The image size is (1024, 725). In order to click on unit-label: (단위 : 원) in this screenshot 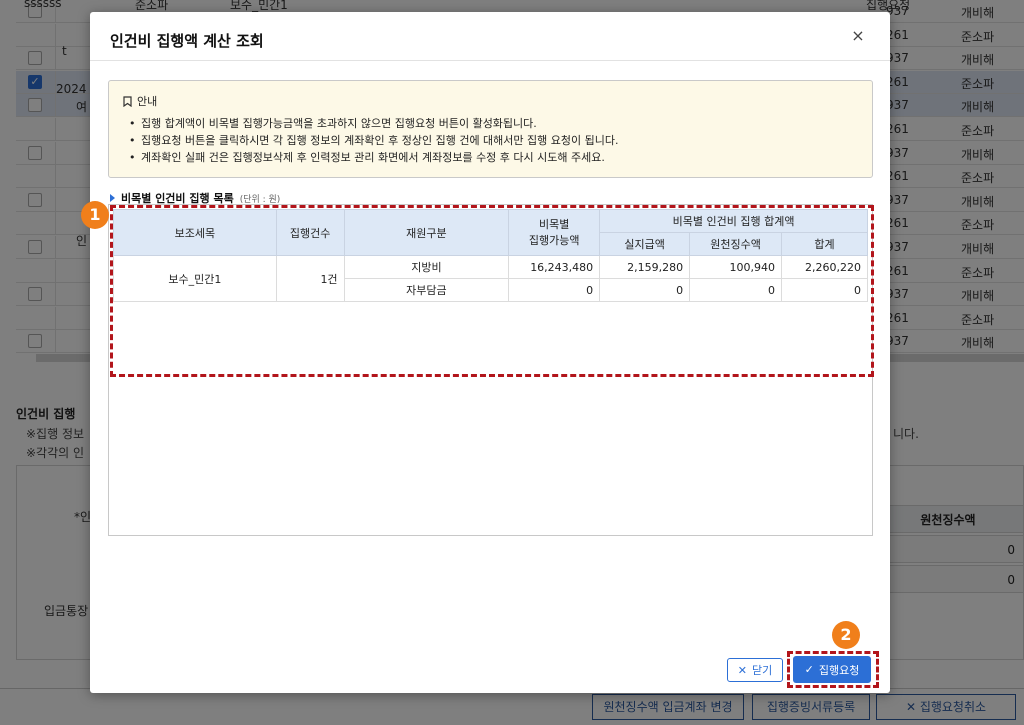, I will do `click(260, 199)`.